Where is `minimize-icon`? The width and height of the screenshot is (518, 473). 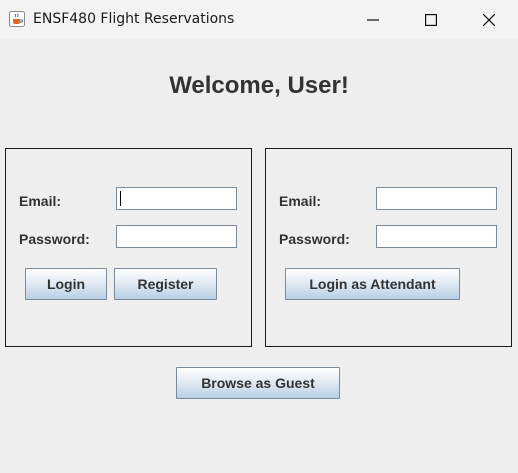
minimize-icon is located at coordinates (373, 19).